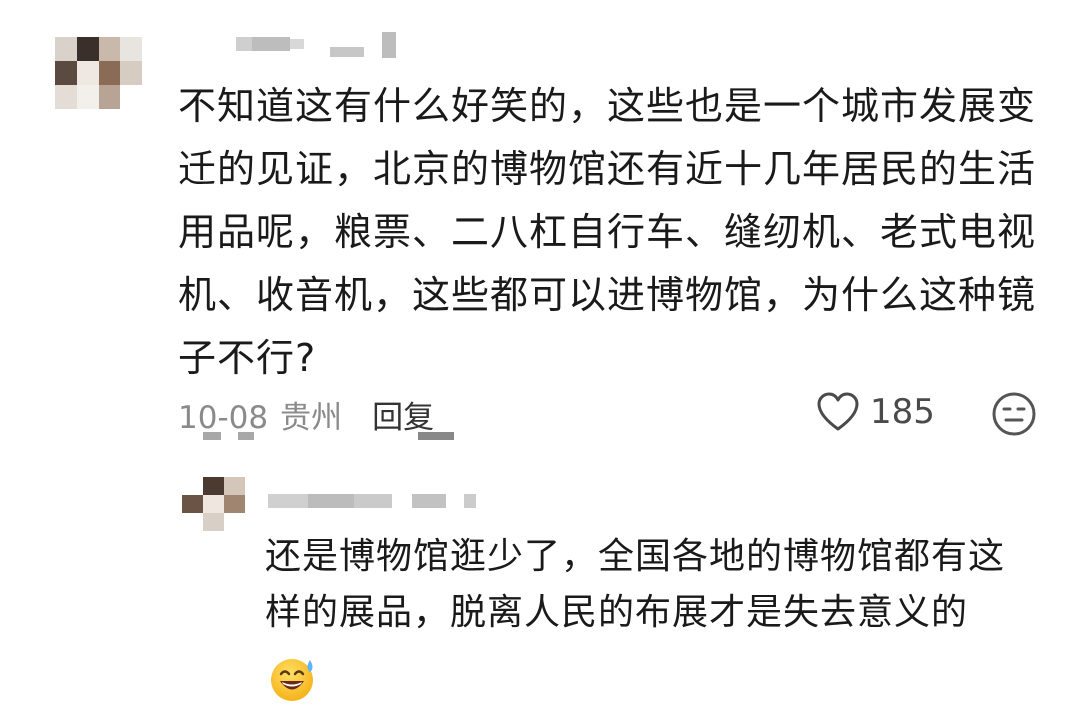  I want to click on reply-text-line: 还是博物馆逛少了，全国各地的博物馆都有这, so click(635, 556).